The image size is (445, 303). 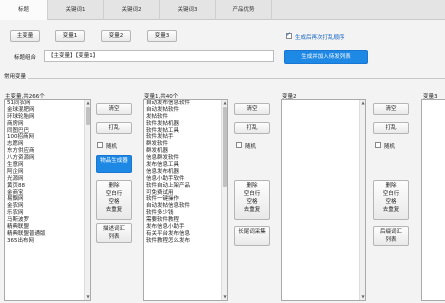 I want to click on list-item: 365出布网, so click(x=20, y=240).